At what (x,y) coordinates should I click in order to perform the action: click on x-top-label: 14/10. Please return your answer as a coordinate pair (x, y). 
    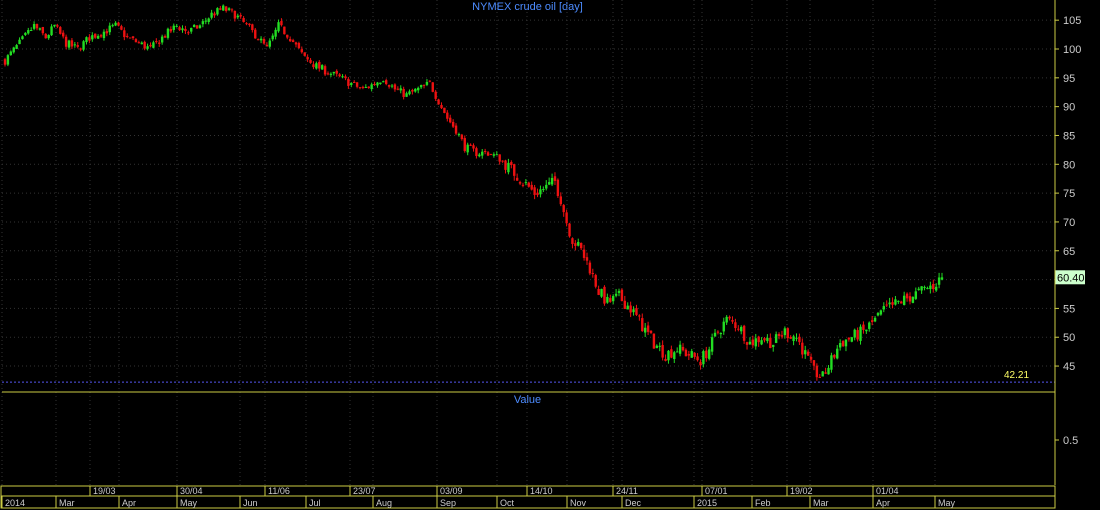
    Looking at the image, I should click on (541, 491).